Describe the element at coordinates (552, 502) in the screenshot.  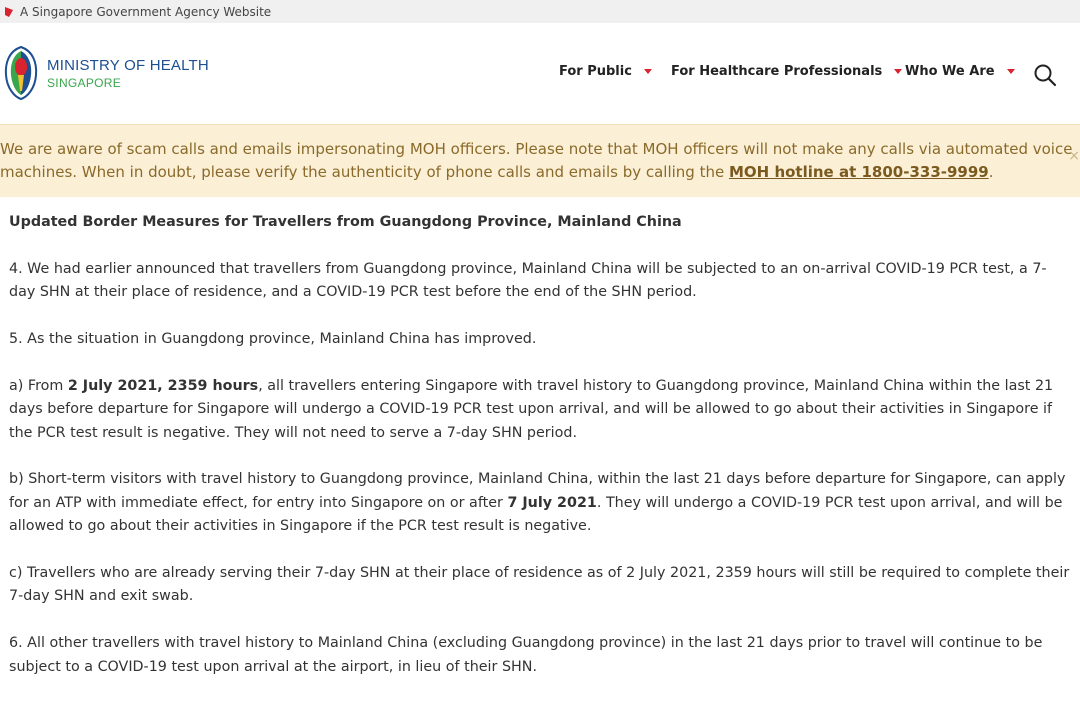
I see `paragraph-b-date: 7 July 2021` at that location.